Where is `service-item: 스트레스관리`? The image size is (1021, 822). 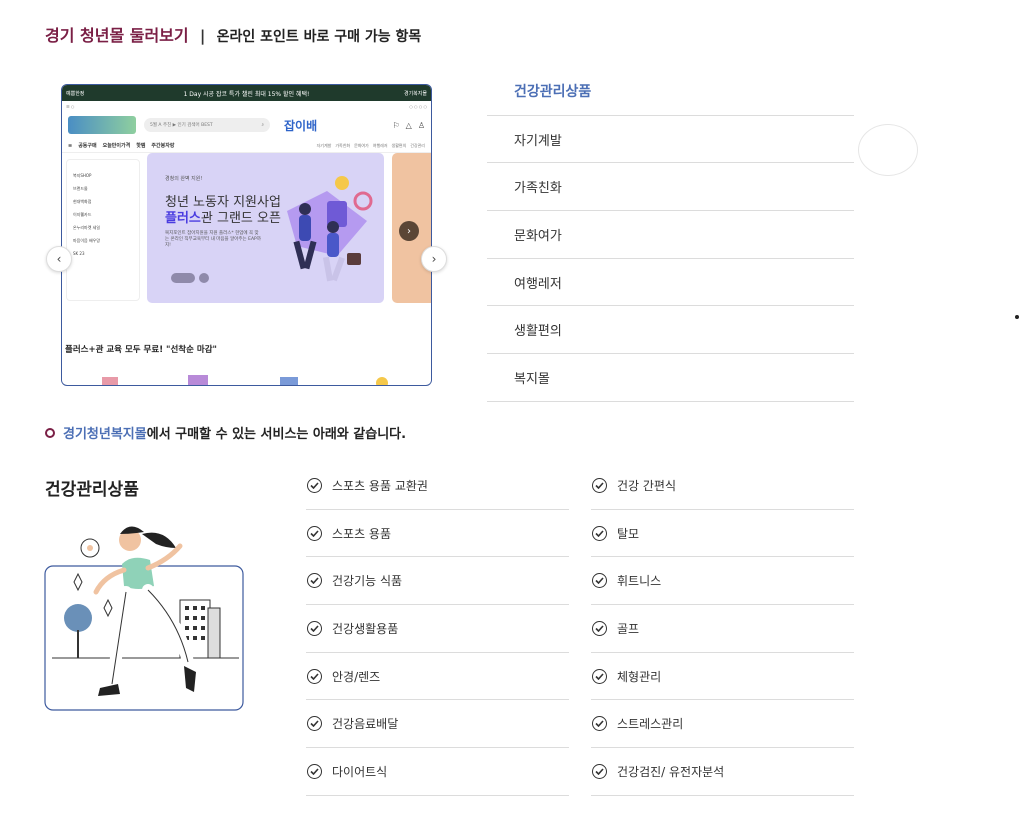
service-item: 스트레스관리 is located at coordinates (722, 724).